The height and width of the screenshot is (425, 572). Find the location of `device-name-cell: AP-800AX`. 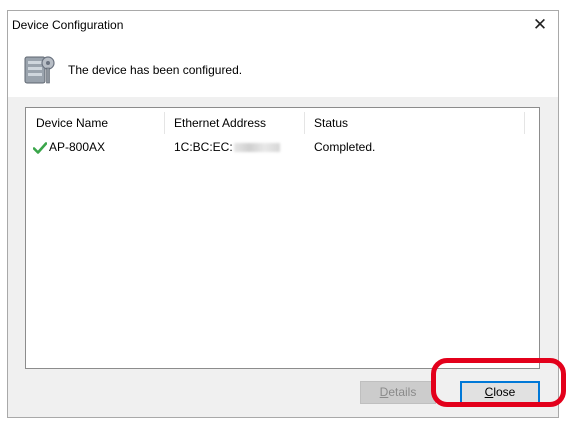

device-name-cell: AP-800AX is located at coordinates (77, 147).